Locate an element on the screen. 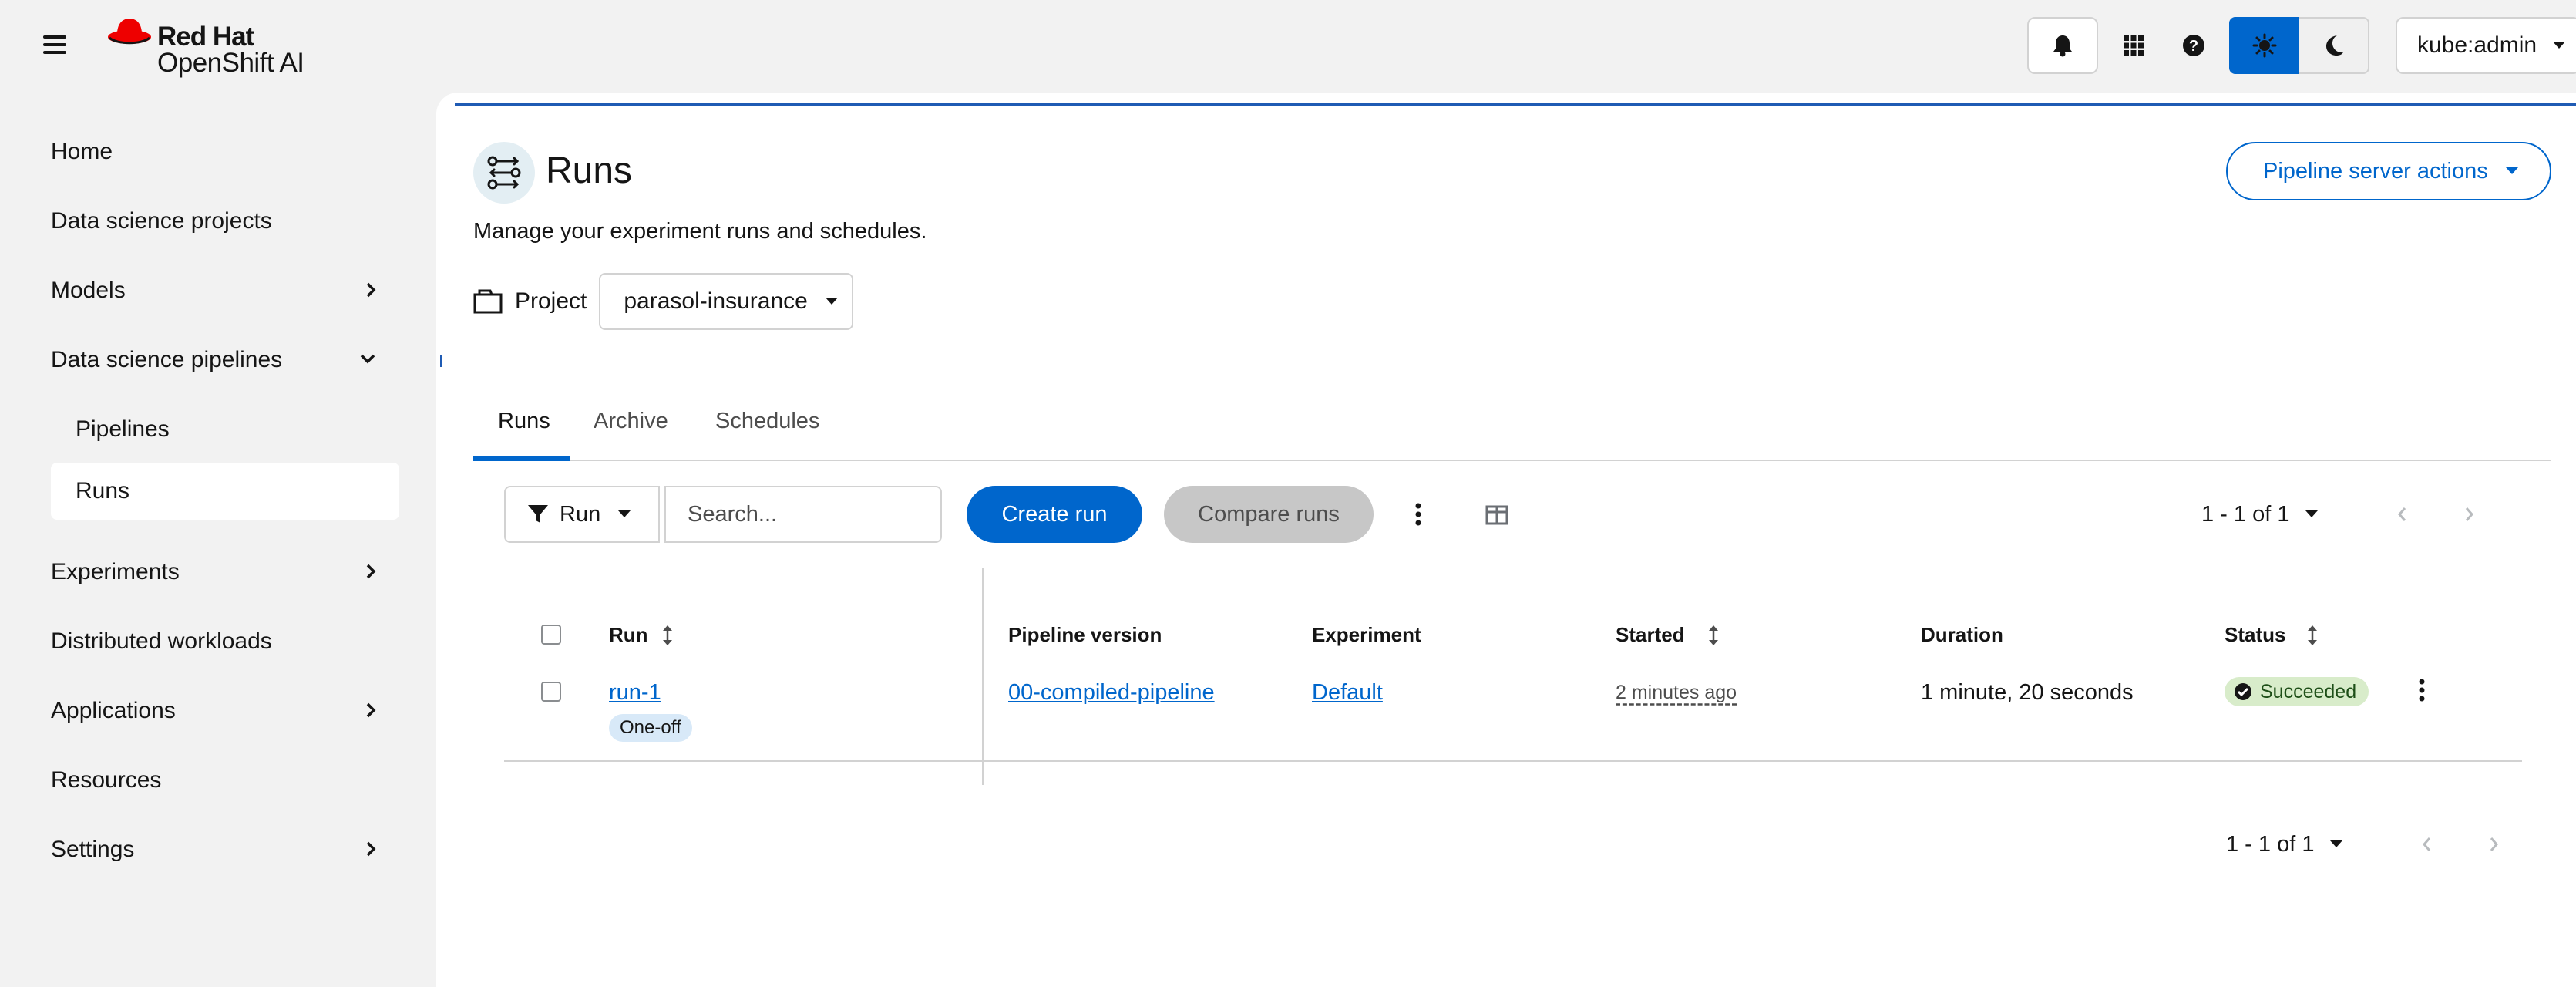  experiment-link: Default is located at coordinates (1347, 693).